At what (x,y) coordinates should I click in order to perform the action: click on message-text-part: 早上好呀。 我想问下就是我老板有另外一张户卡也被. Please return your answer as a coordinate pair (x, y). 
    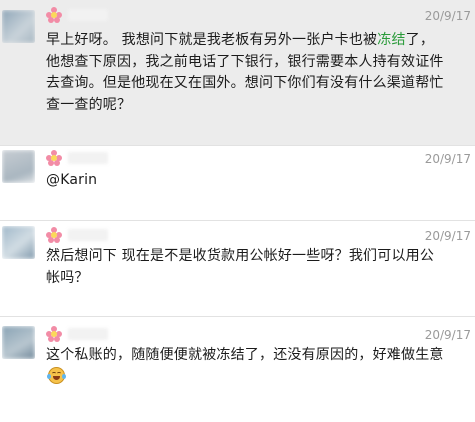
    Looking at the image, I should click on (212, 40).